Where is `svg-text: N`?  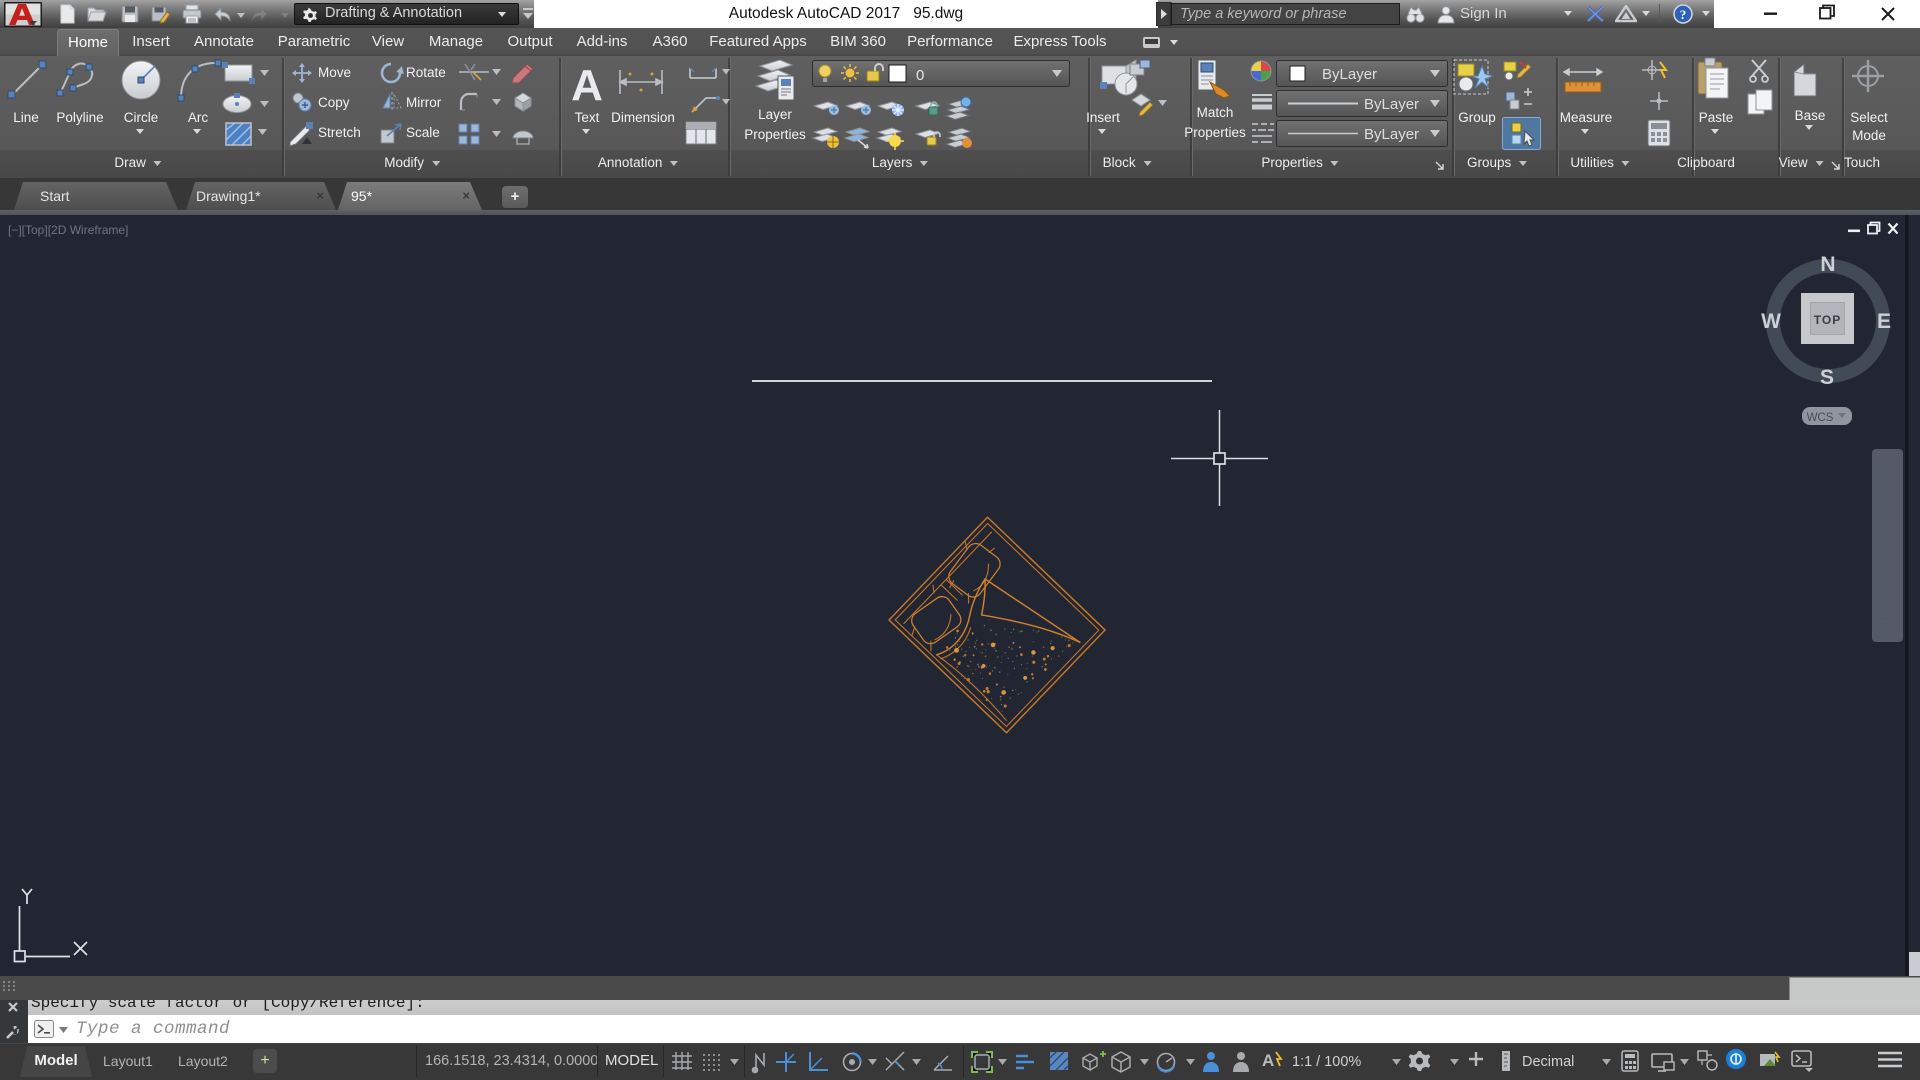 svg-text: N is located at coordinates (1827, 264).